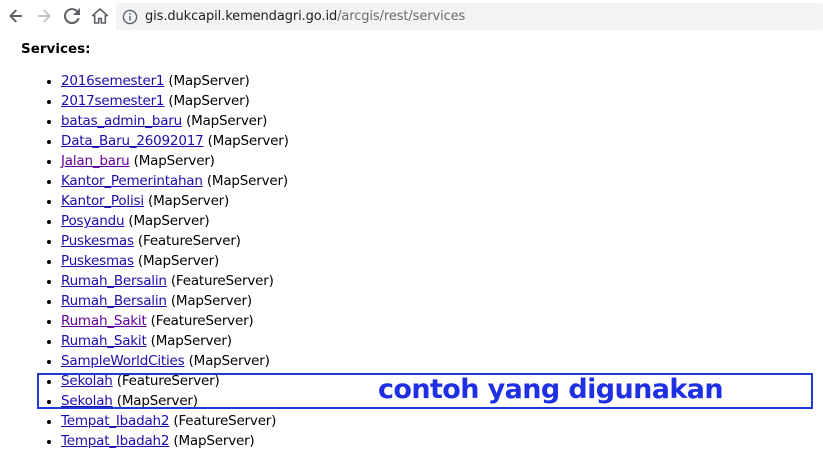  I want to click on reload-icon, so click(72, 16).